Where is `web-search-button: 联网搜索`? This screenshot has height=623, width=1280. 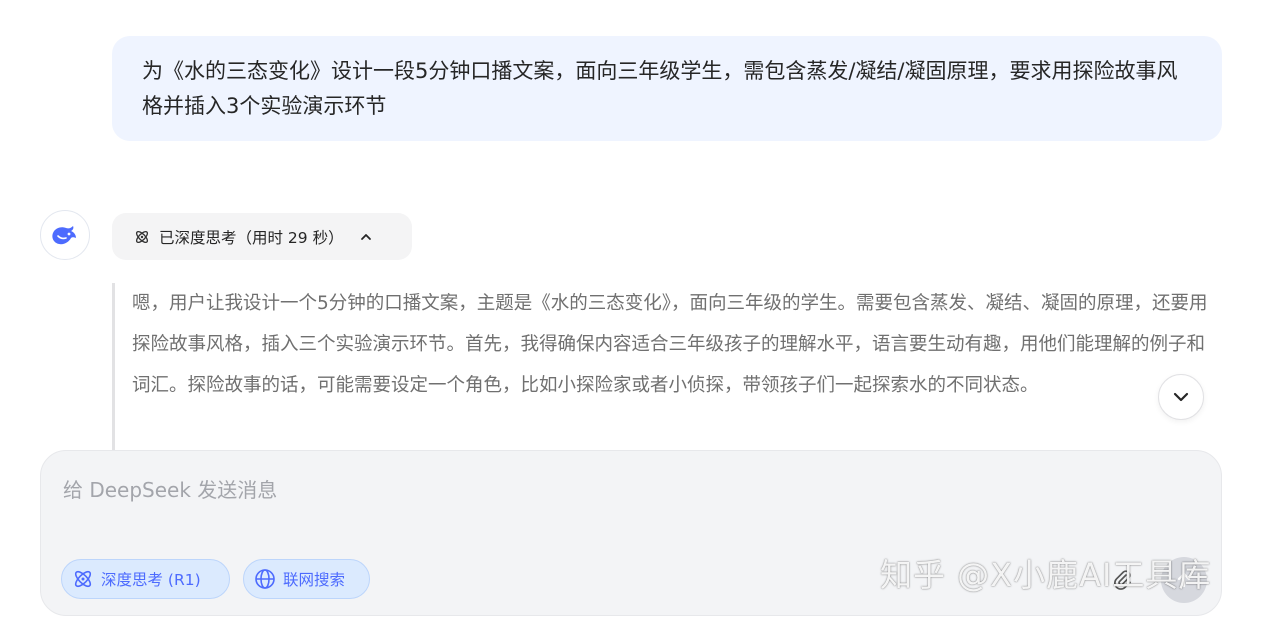
web-search-button: 联网搜索 is located at coordinates (306, 579).